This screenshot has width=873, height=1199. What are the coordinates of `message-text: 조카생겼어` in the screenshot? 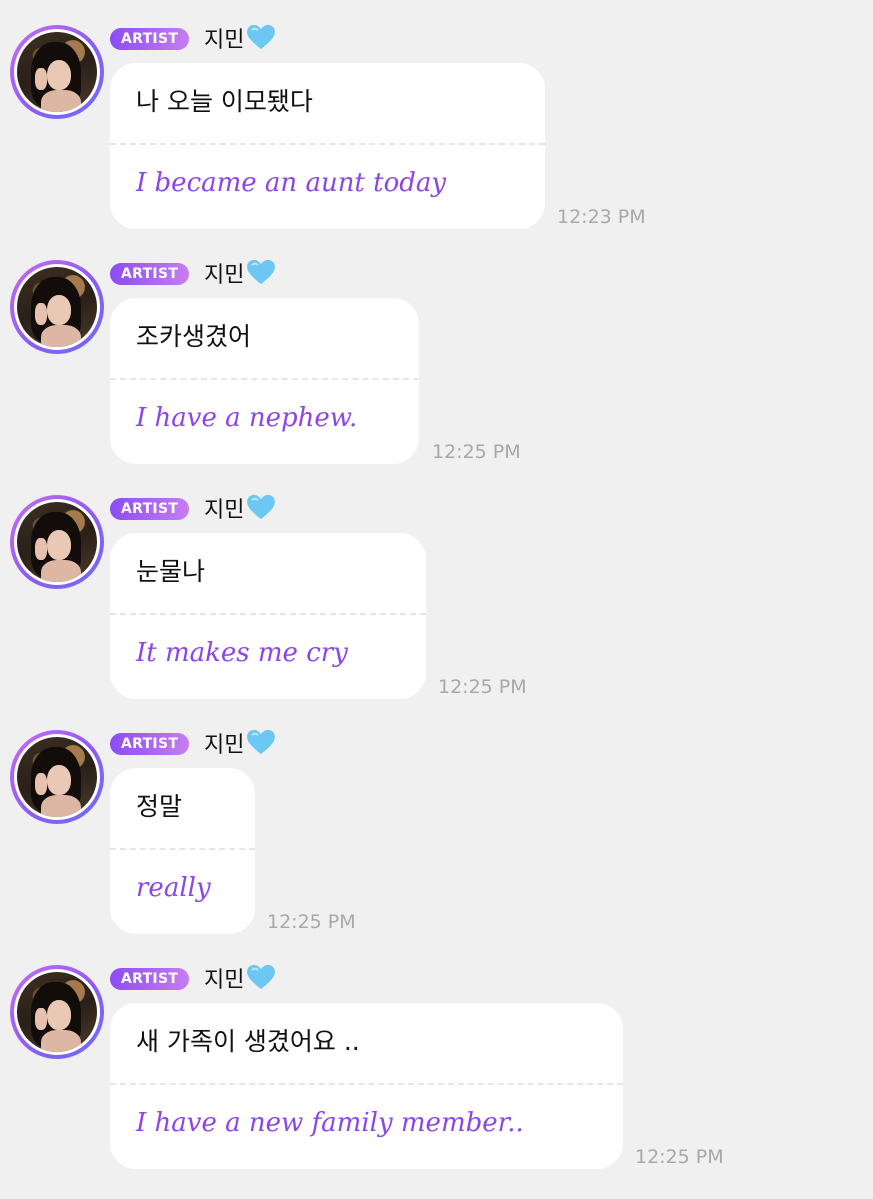 It's located at (194, 336).